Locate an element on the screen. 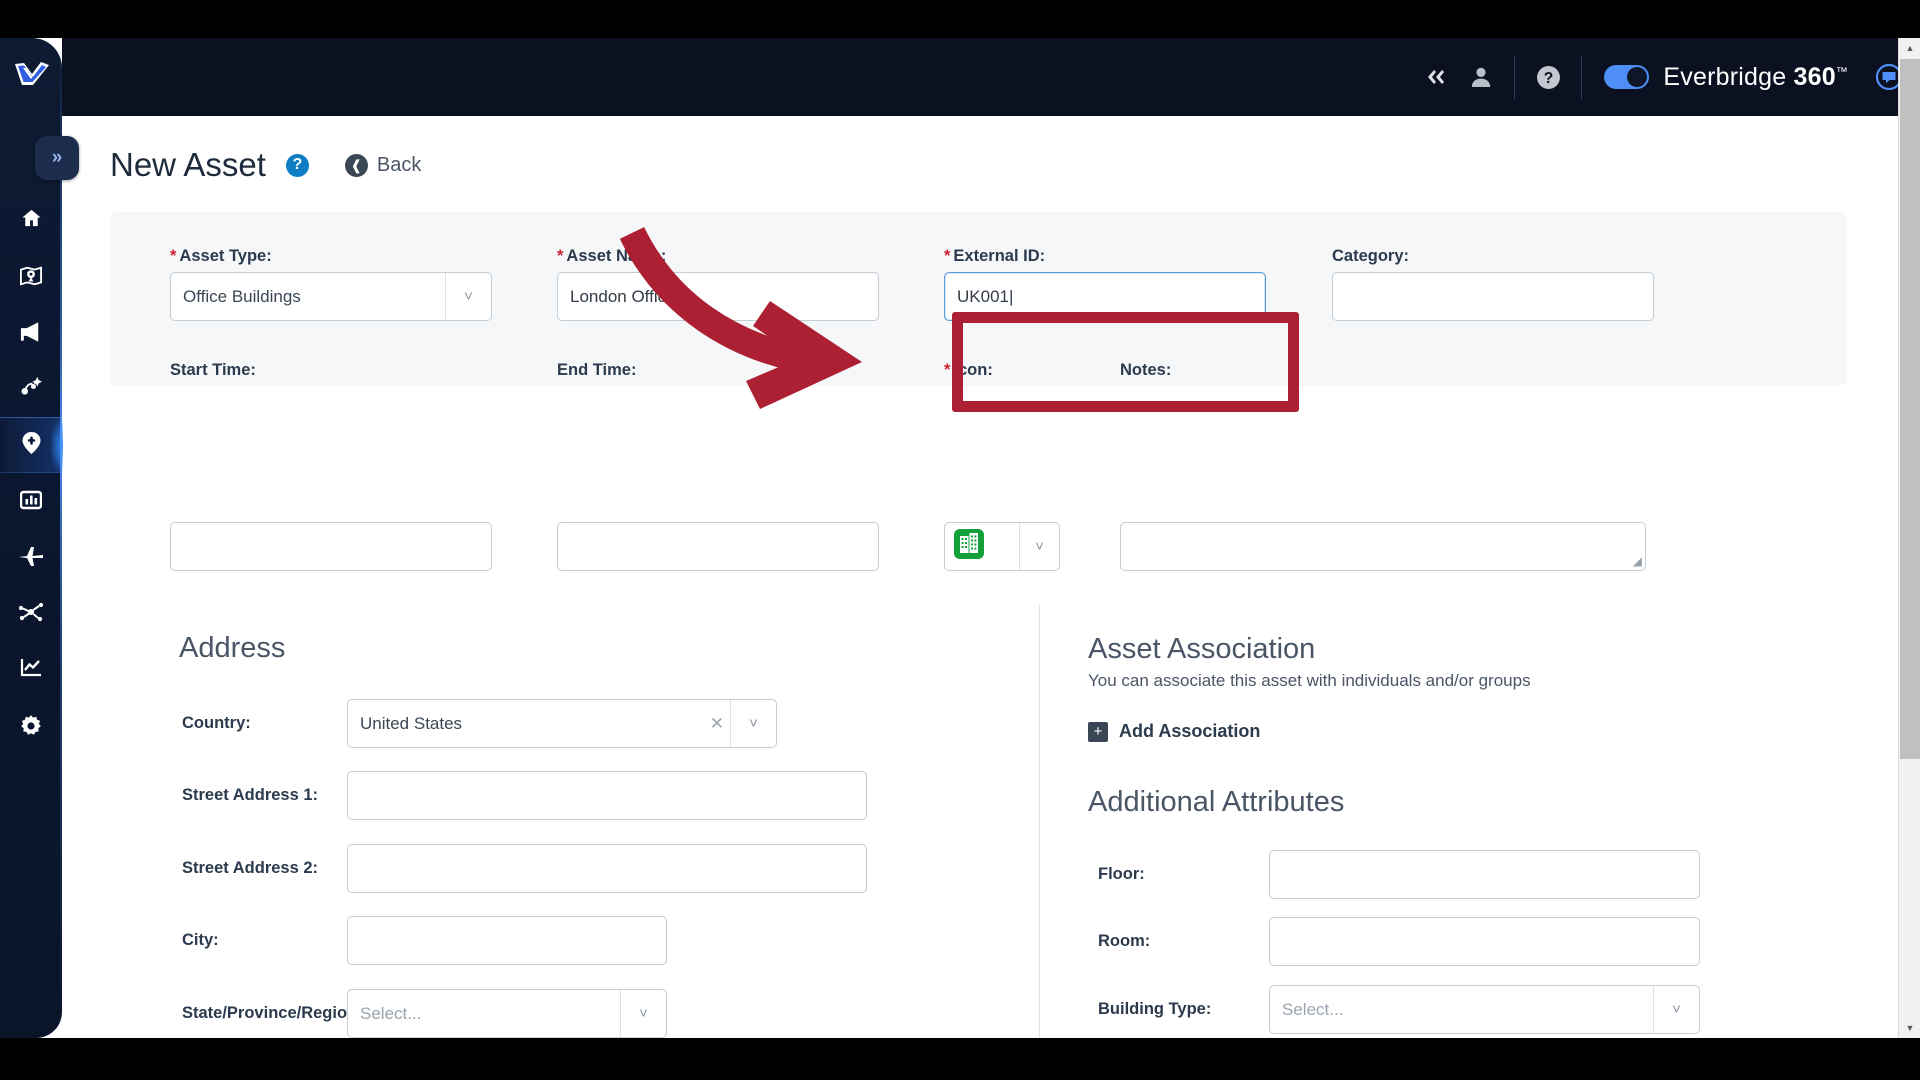  external-id-label: * External ID: is located at coordinates (995, 256).